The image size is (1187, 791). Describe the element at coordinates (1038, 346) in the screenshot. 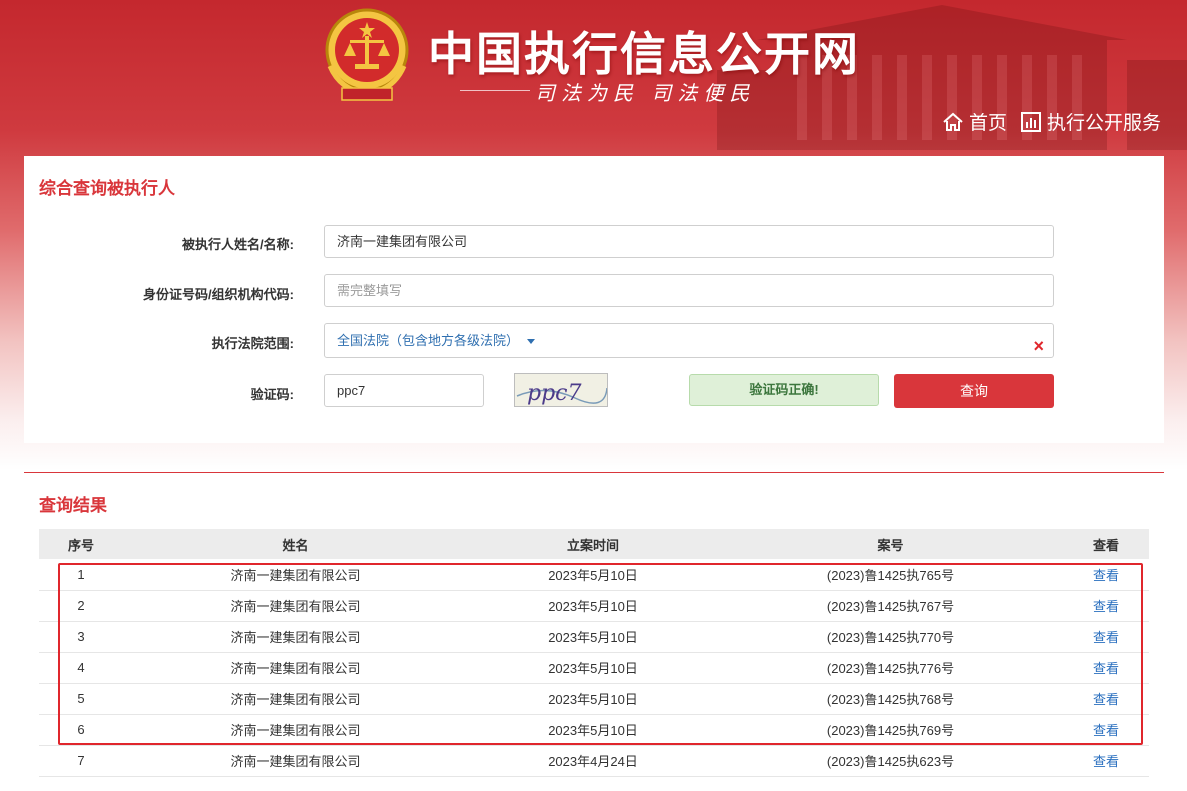

I see `clear-icon: ×` at that location.